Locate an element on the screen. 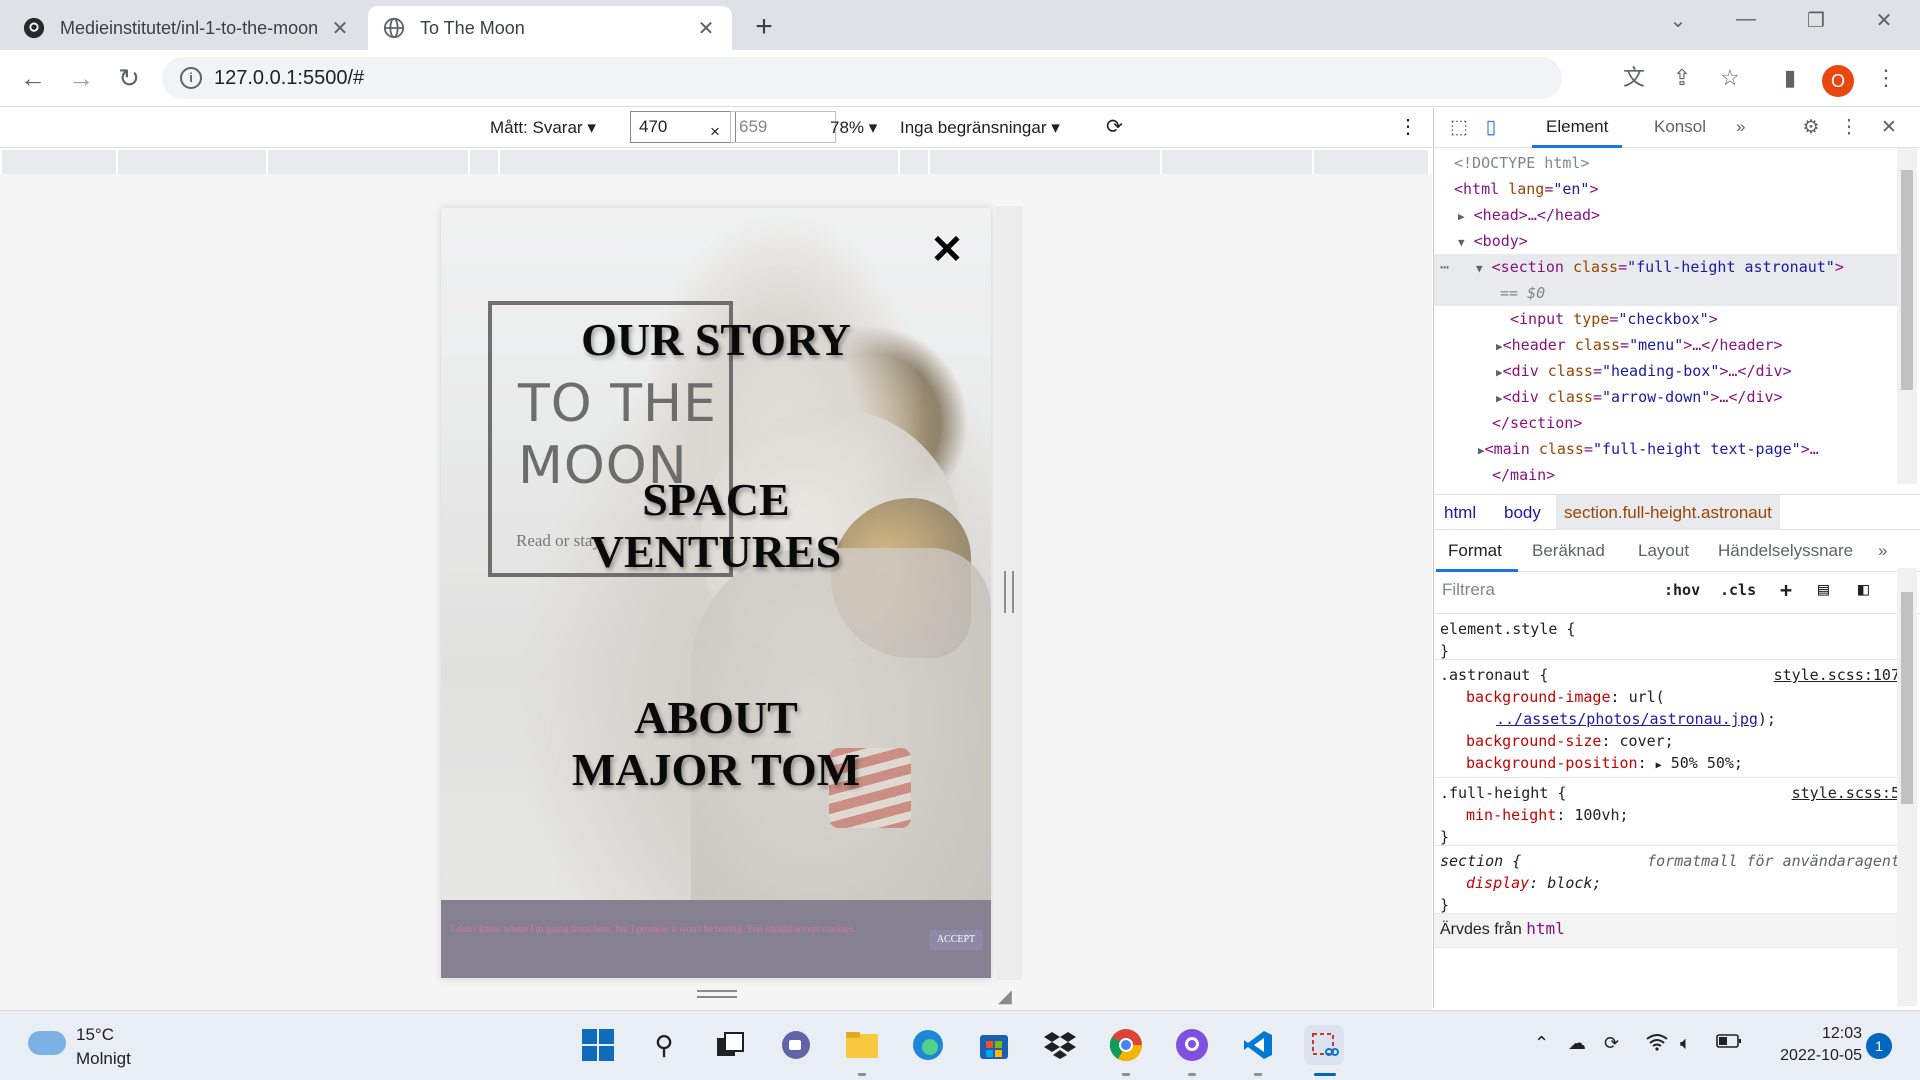  dom-node-head: ▶ <head>…</head> is located at coordinates (1689, 215).